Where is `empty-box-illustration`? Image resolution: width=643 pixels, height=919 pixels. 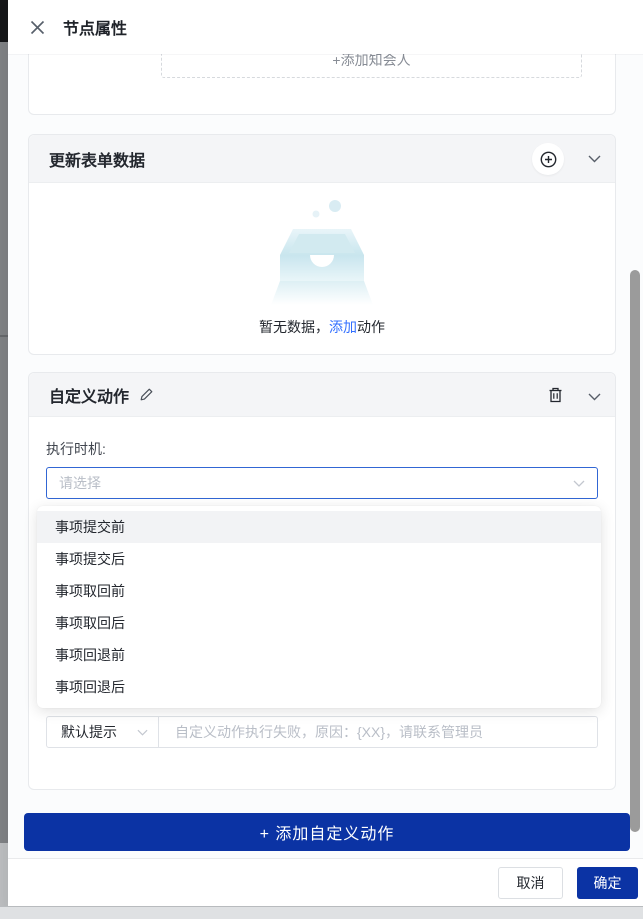 empty-box-illustration is located at coordinates (322, 252).